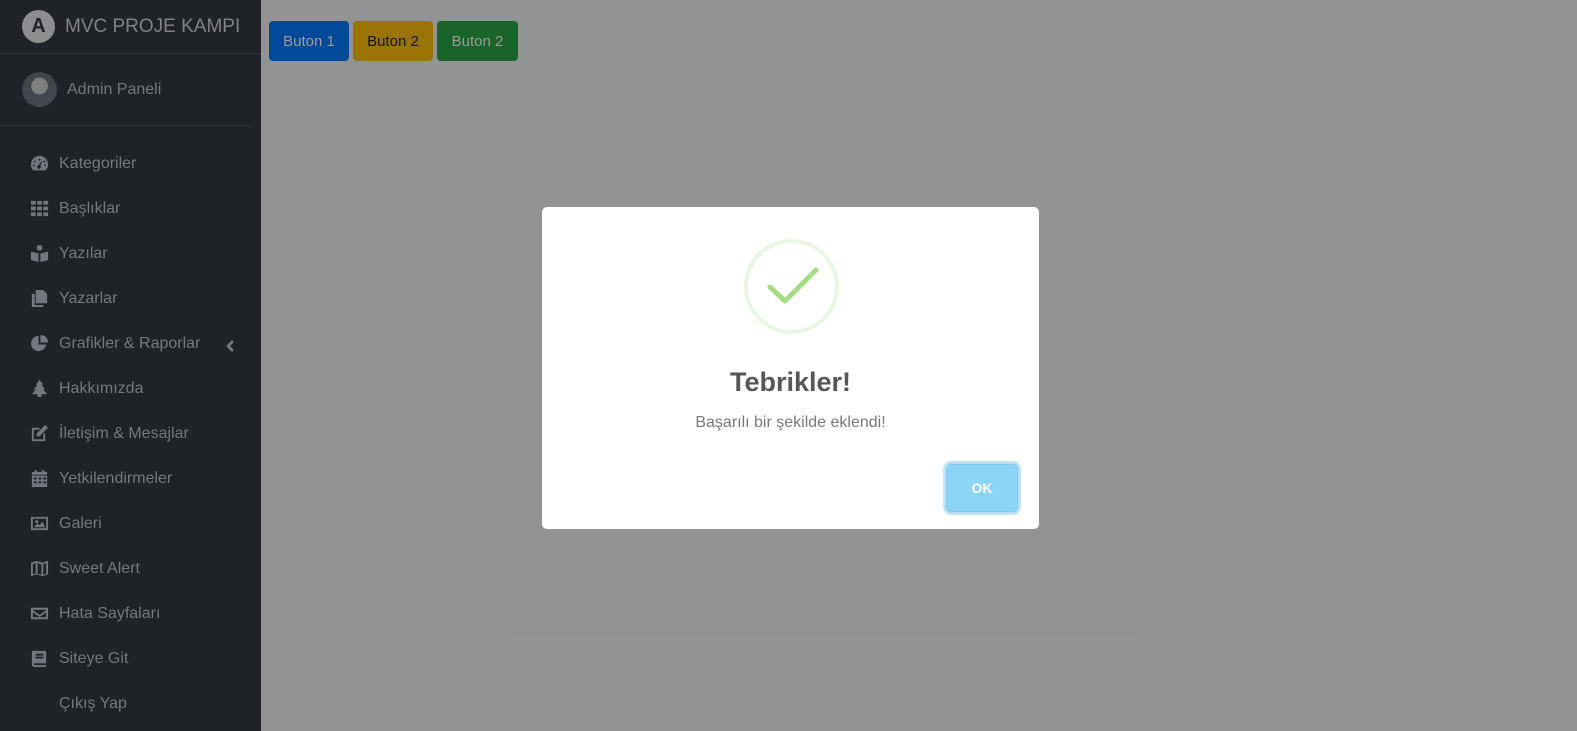  Describe the element at coordinates (982, 488) in the screenshot. I see `ok-button: OK` at that location.